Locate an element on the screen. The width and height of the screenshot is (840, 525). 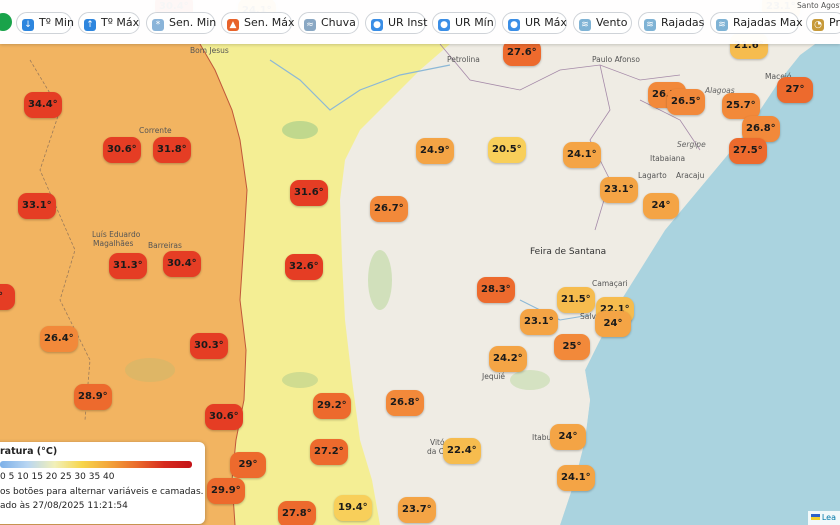
city-label: Camaçari is located at coordinates (610, 283).